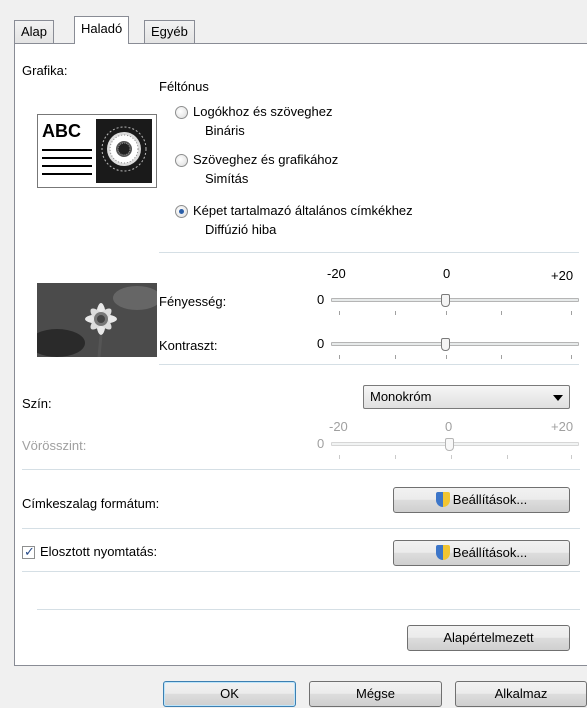  I want to click on option-text-graphics-sub: Simítás, so click(227, 178).